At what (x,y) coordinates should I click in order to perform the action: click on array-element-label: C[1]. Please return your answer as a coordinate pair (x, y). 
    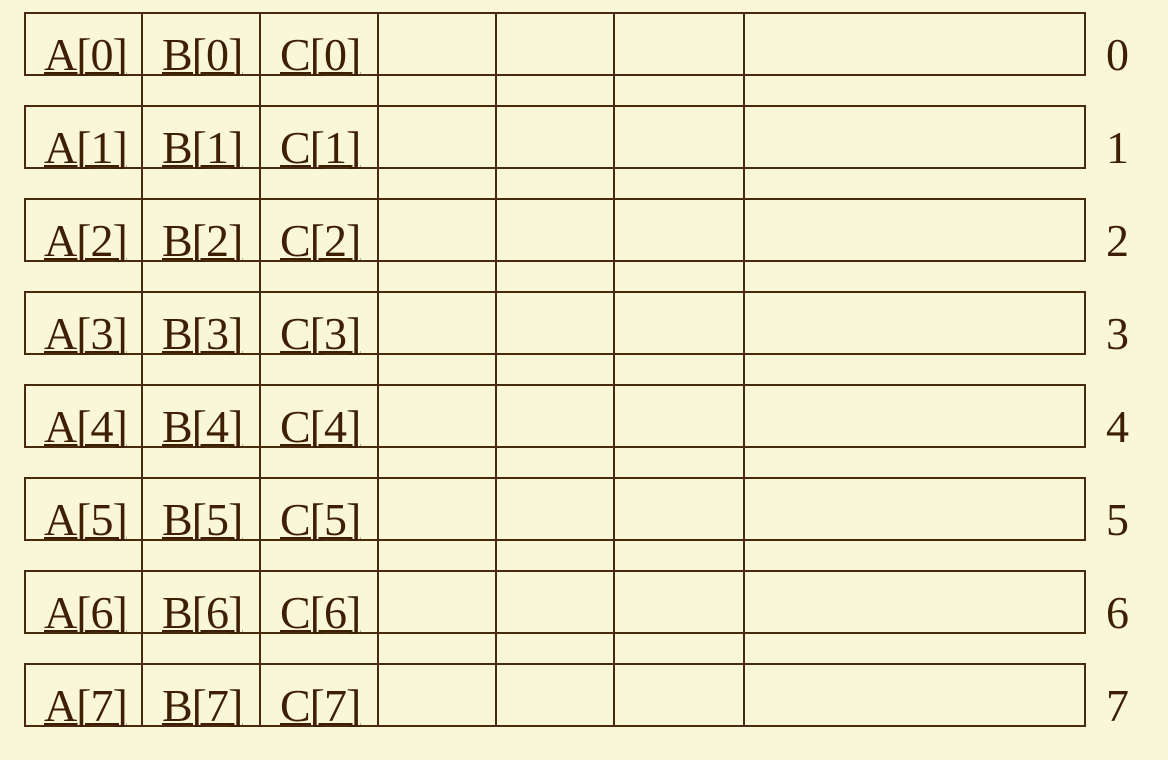
    Looking at the image, I should click on (320, 147).